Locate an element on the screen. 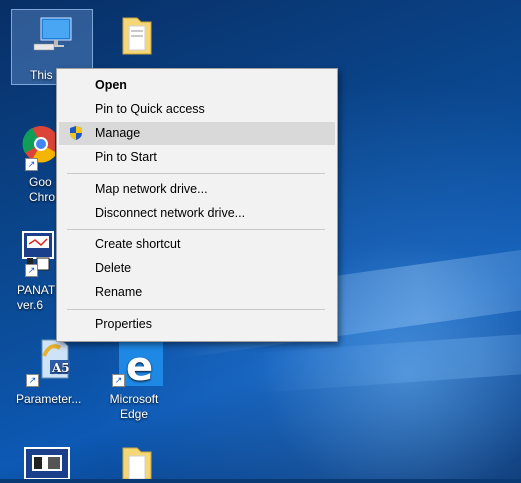 This screenshot has width=521, height=483. desktop-icon-edge: e ↗ Microsoft Edge is located at coordinates (137, 385).